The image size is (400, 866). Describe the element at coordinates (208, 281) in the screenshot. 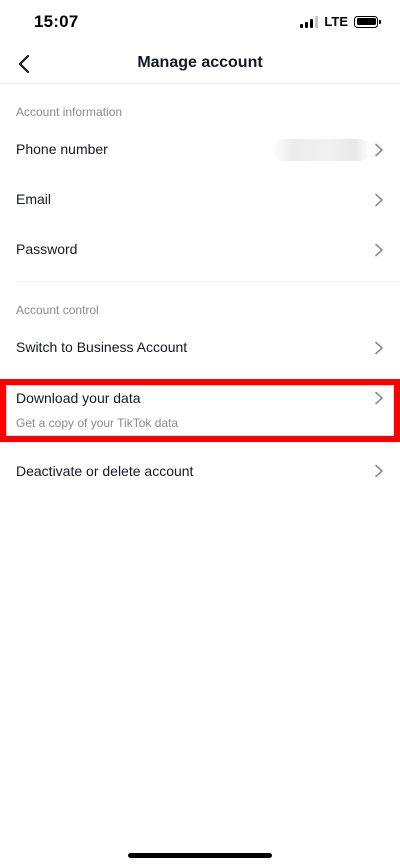

I see `section-divider` at that location.